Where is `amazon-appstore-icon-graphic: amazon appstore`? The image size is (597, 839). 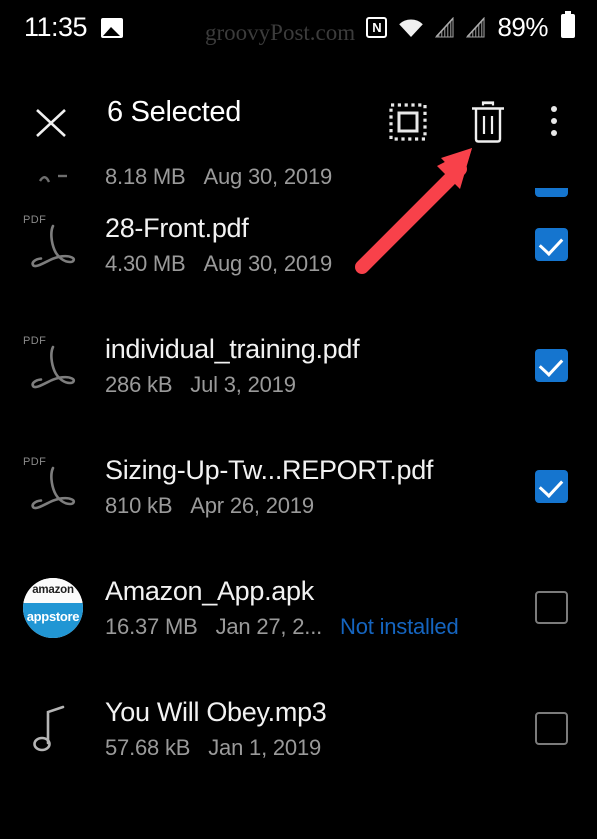 amazon-appstore-icon-graphic: amazon appstore is located at coordinates (53, 607).